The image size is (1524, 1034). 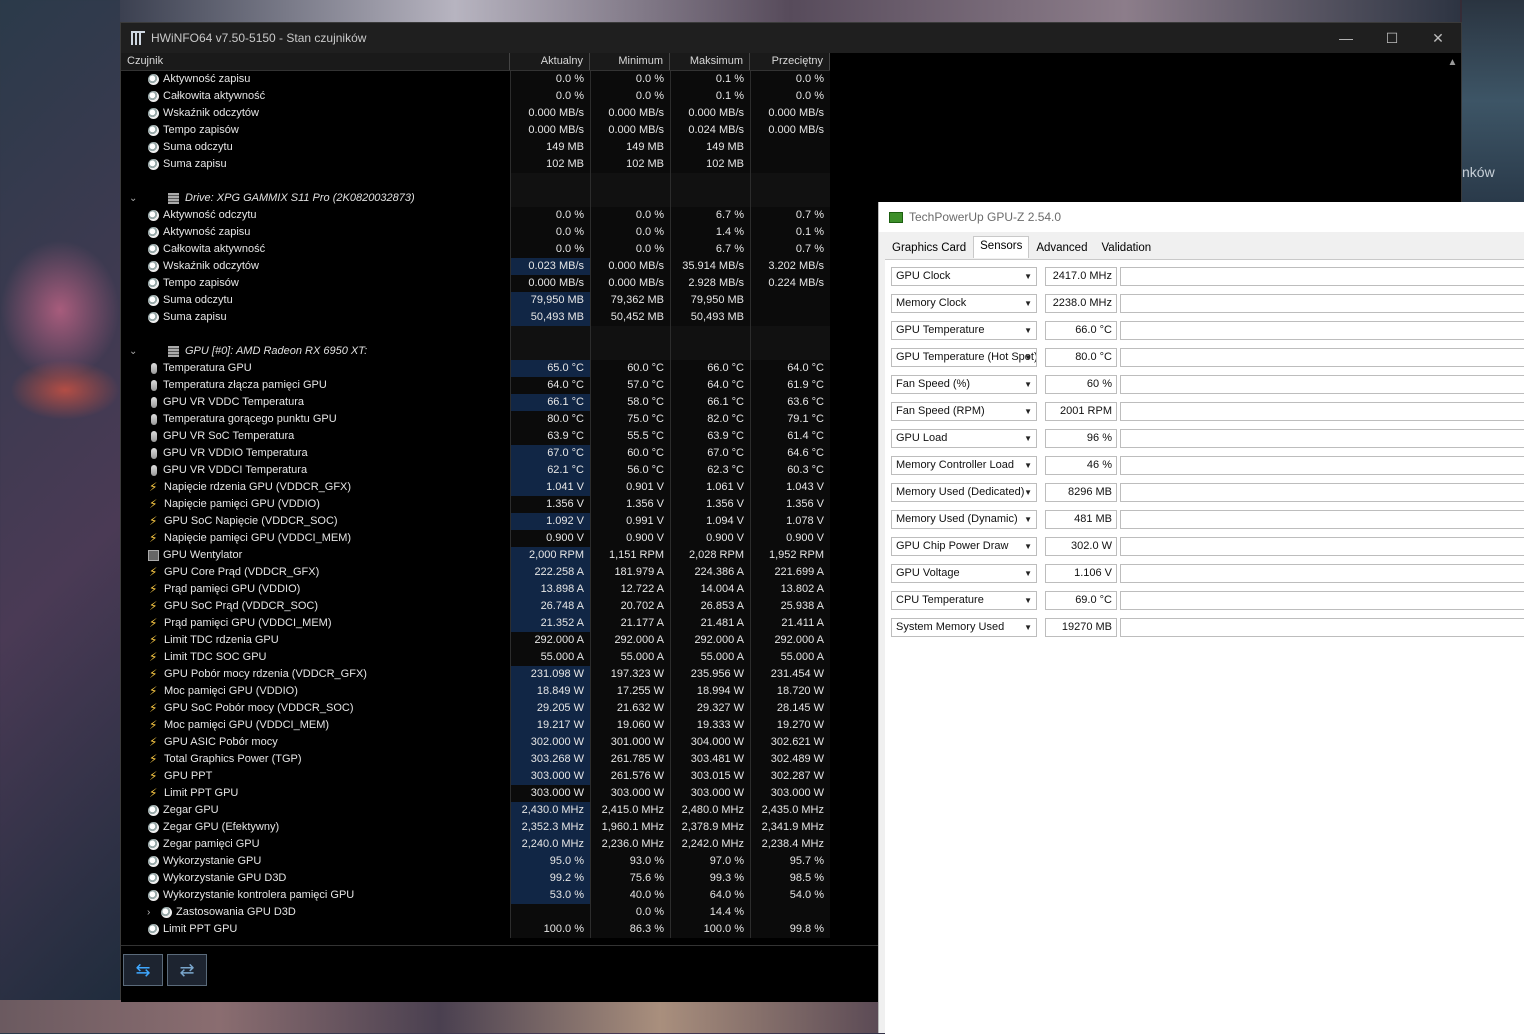 I want to click on sensor-row: Całkowita aktywność 0.0 % 0.0 % 0.1 % 0.0 %, so click(x=475, y=96).